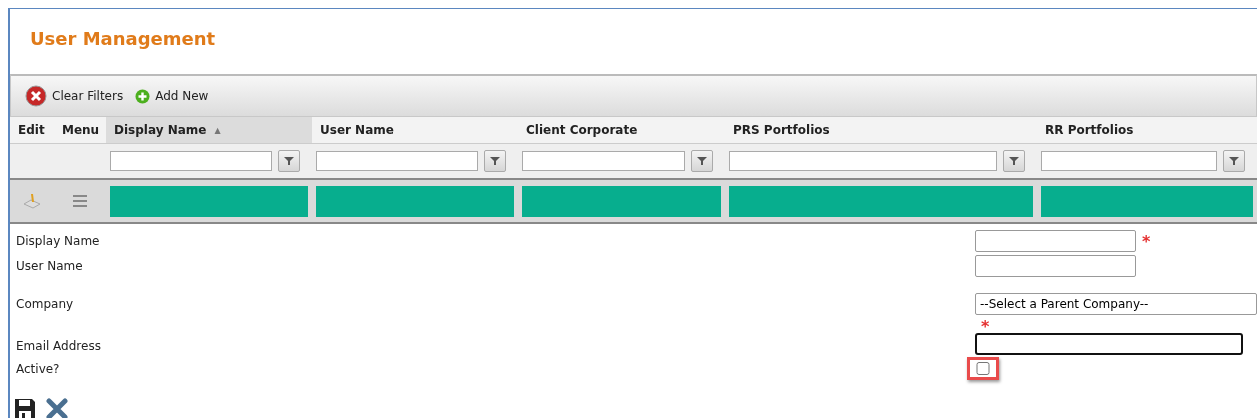  I want to click on add-icon, so click(143, 96).